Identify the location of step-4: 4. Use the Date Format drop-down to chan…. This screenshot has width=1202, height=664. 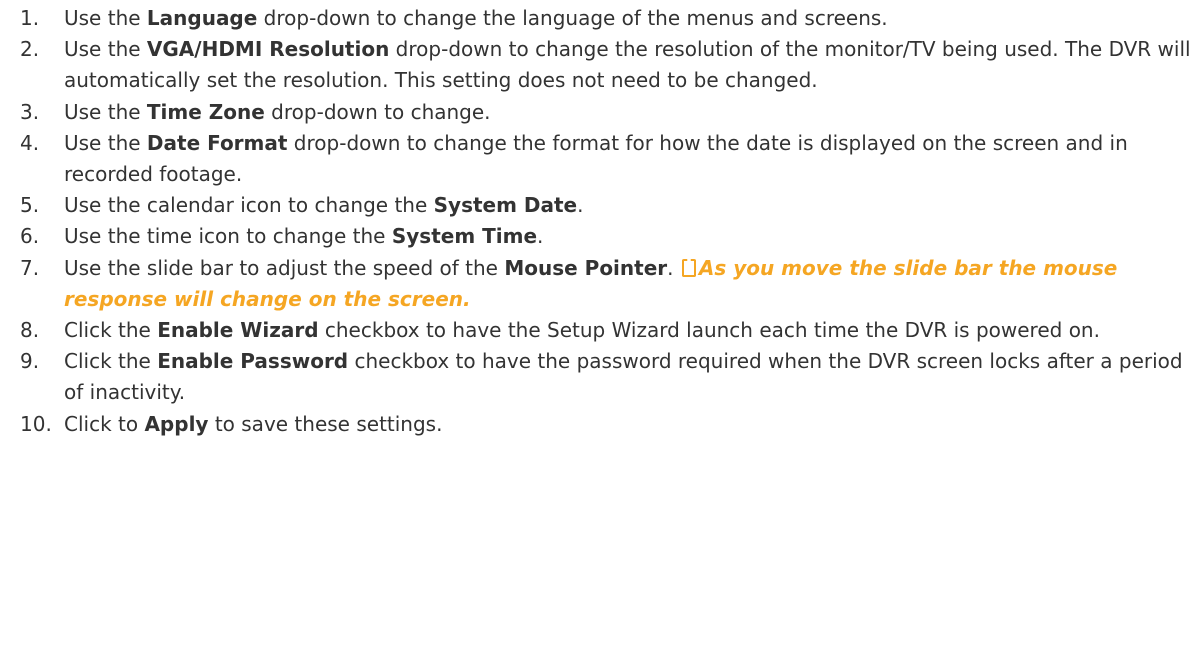
(601, 159).